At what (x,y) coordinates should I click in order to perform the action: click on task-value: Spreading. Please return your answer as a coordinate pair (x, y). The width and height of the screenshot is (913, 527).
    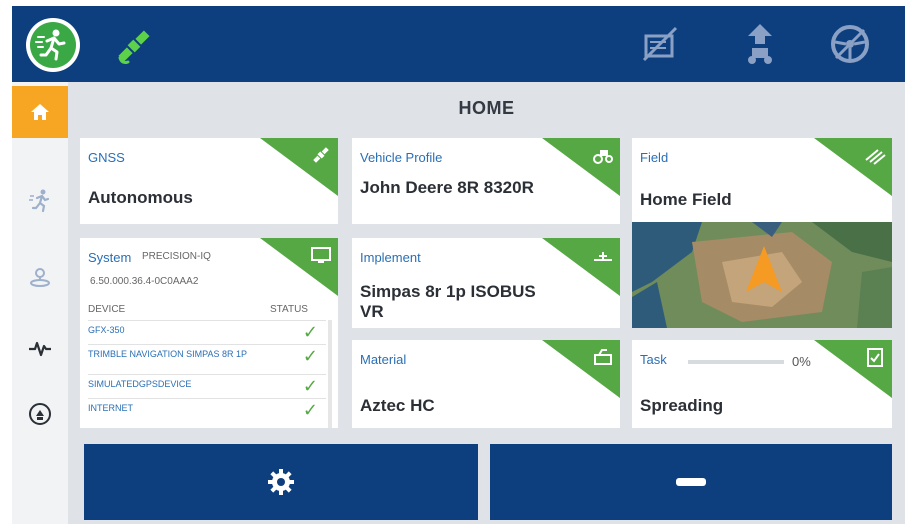
    Looking at the image, I should click on (682, 405).